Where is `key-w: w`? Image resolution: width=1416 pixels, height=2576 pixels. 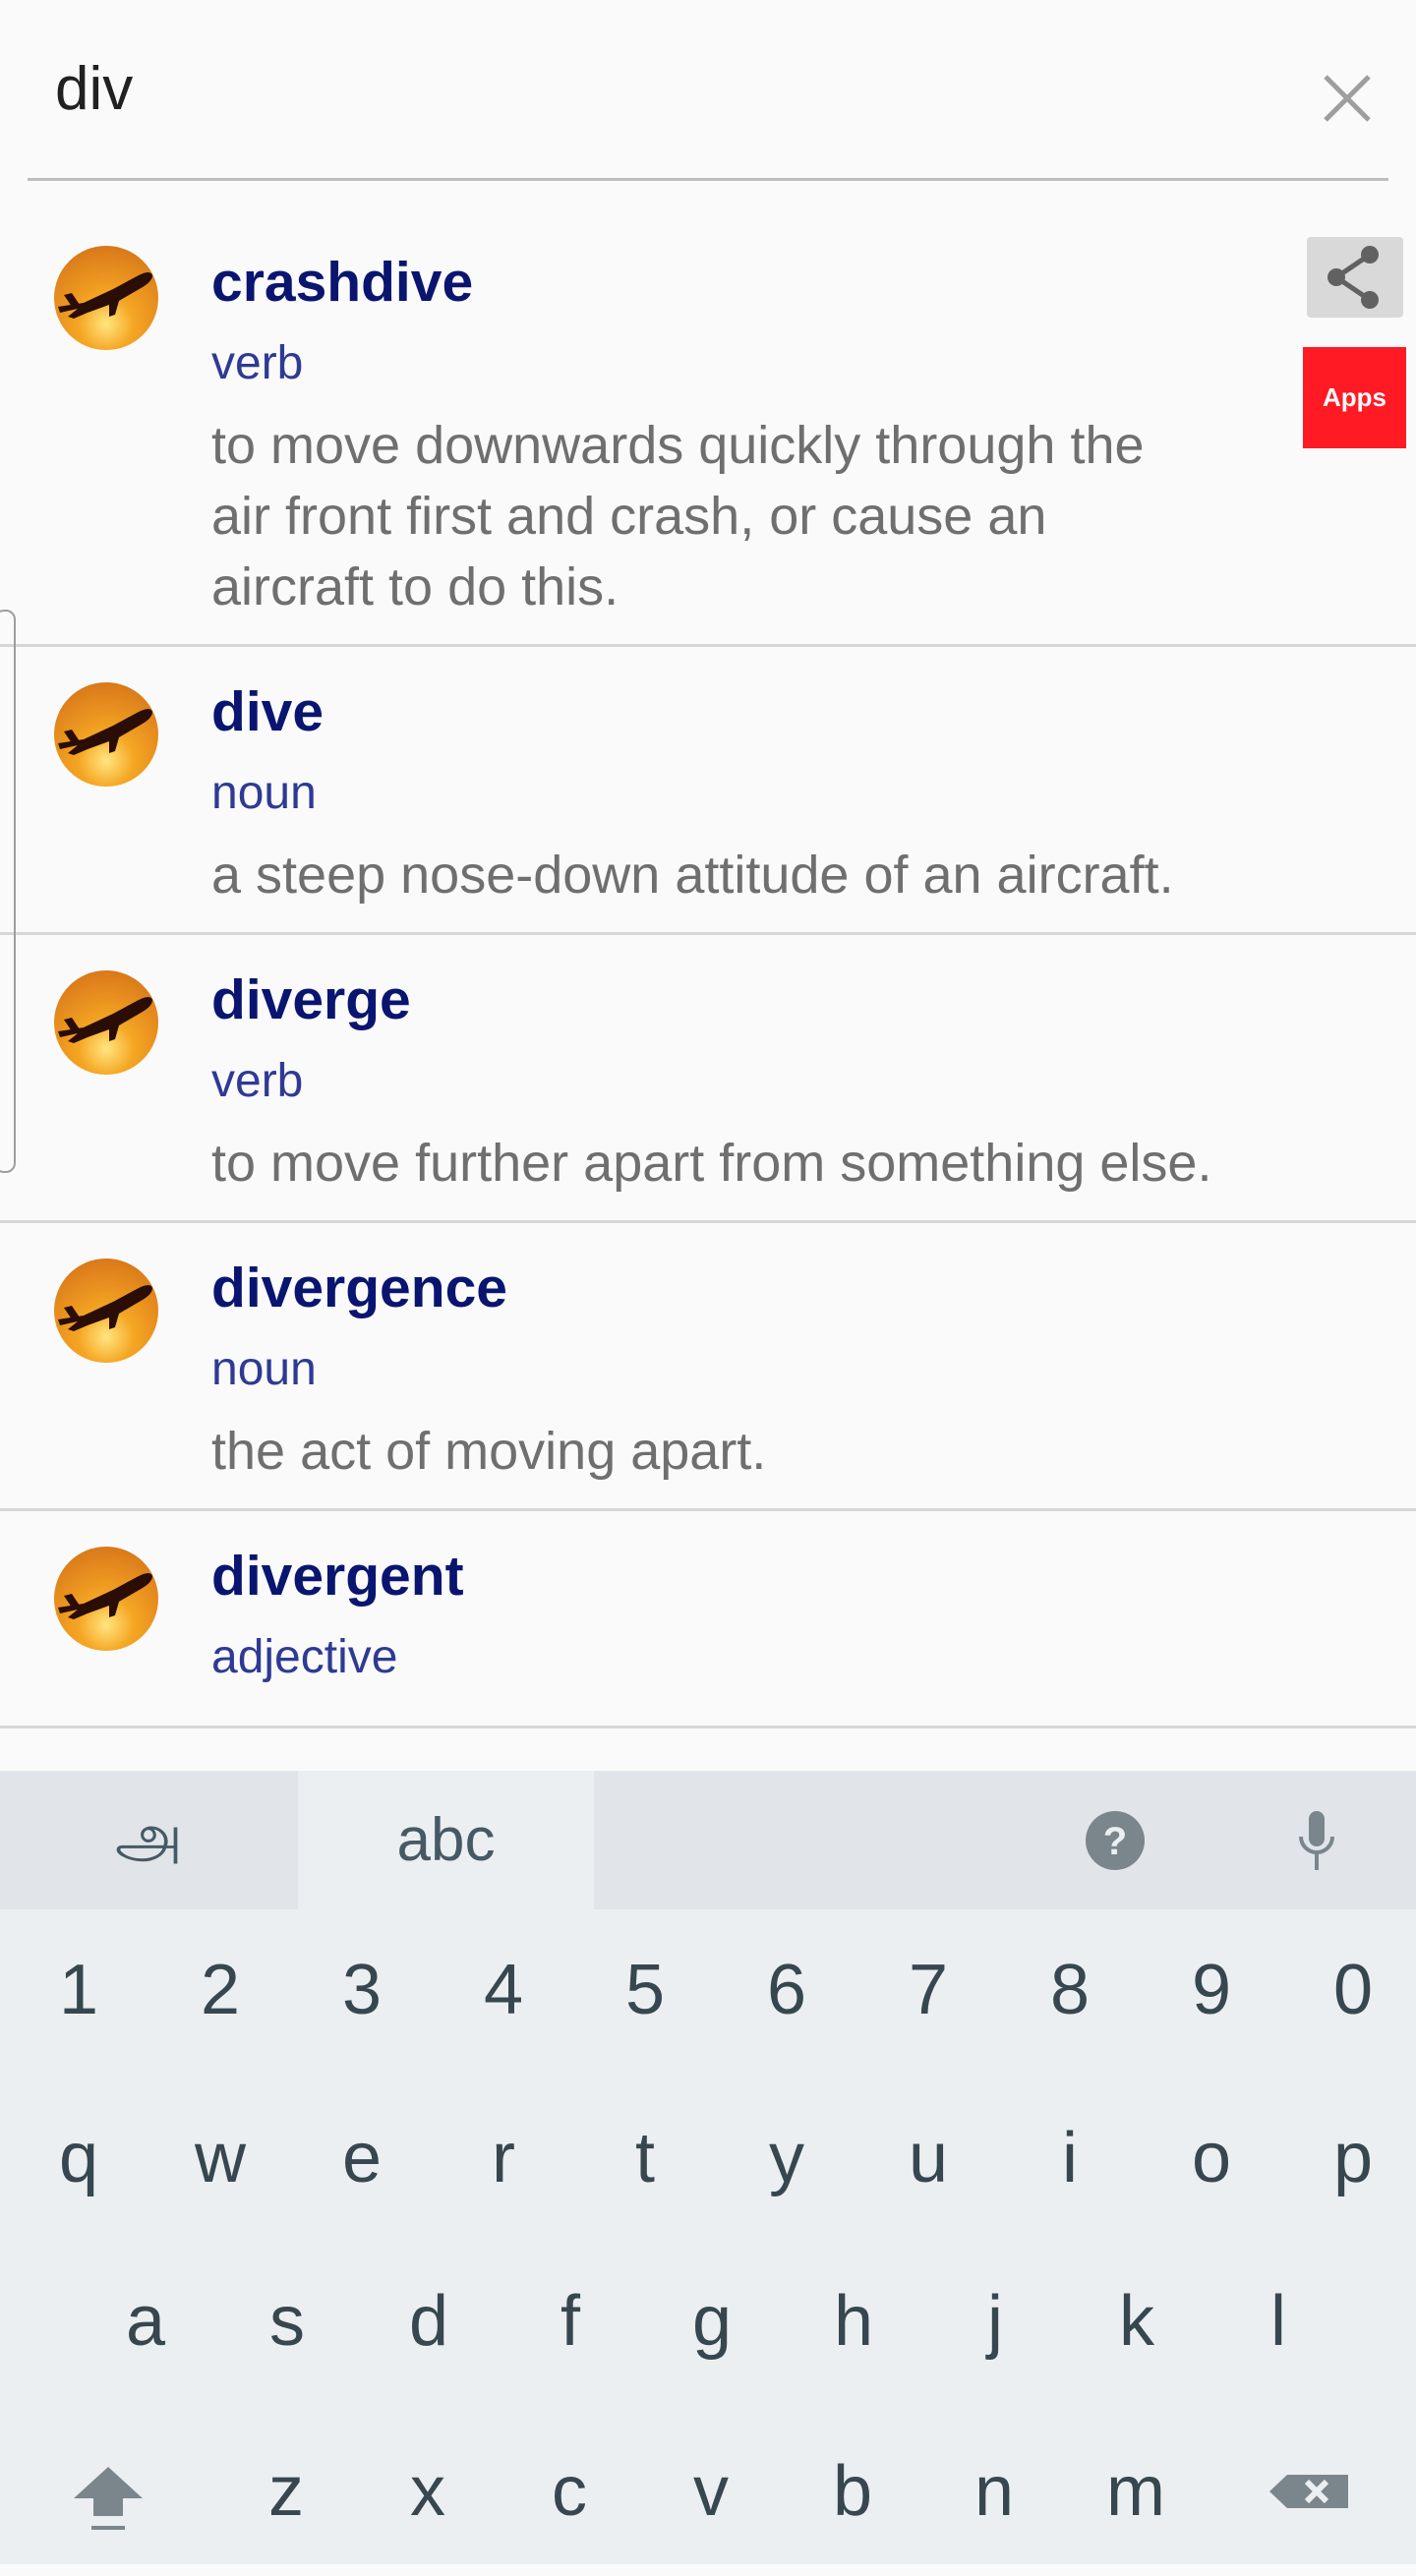
key-w: w is located at coordinates (220, 2158).